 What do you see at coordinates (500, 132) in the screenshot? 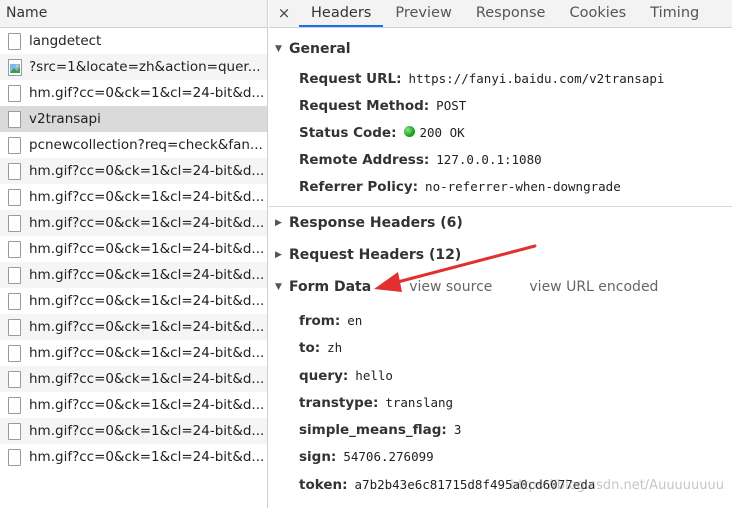
I see `status-code-row: Status Code: 200 OK` at bounding box center [500, 132].